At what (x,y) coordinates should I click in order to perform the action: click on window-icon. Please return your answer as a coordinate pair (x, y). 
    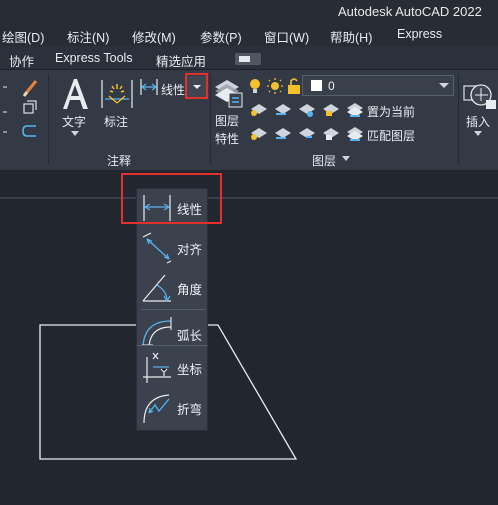
    Looking at the image, I should click on (244, 59).